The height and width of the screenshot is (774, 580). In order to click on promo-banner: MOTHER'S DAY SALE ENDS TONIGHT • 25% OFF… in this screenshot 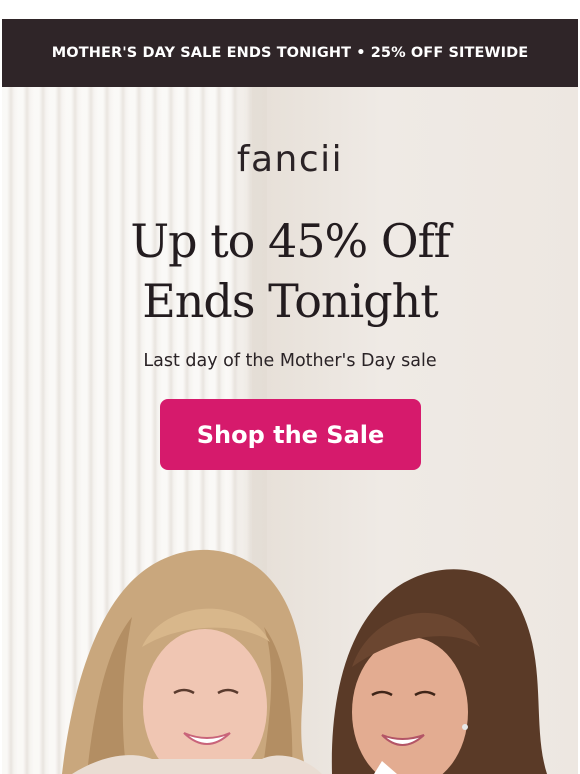, I will do `click(290, 53)`.